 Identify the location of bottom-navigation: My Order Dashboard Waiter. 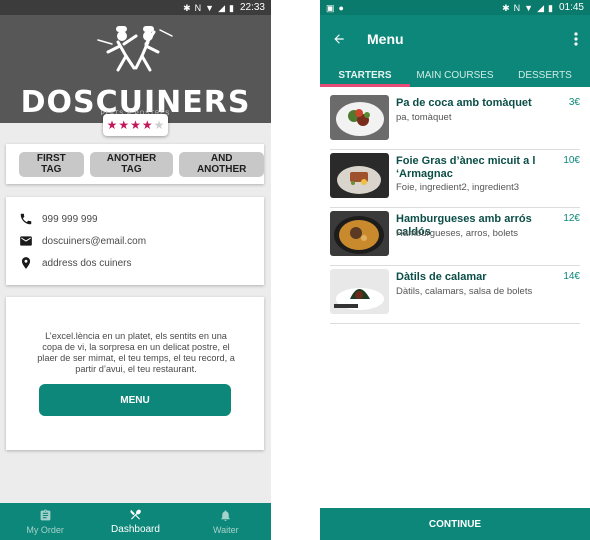
(135, 521).